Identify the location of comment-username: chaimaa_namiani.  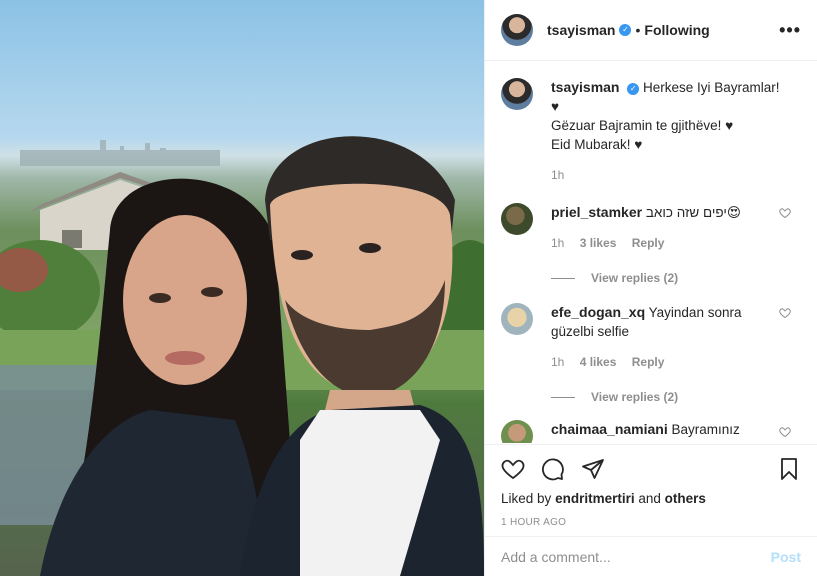
(609, 429).